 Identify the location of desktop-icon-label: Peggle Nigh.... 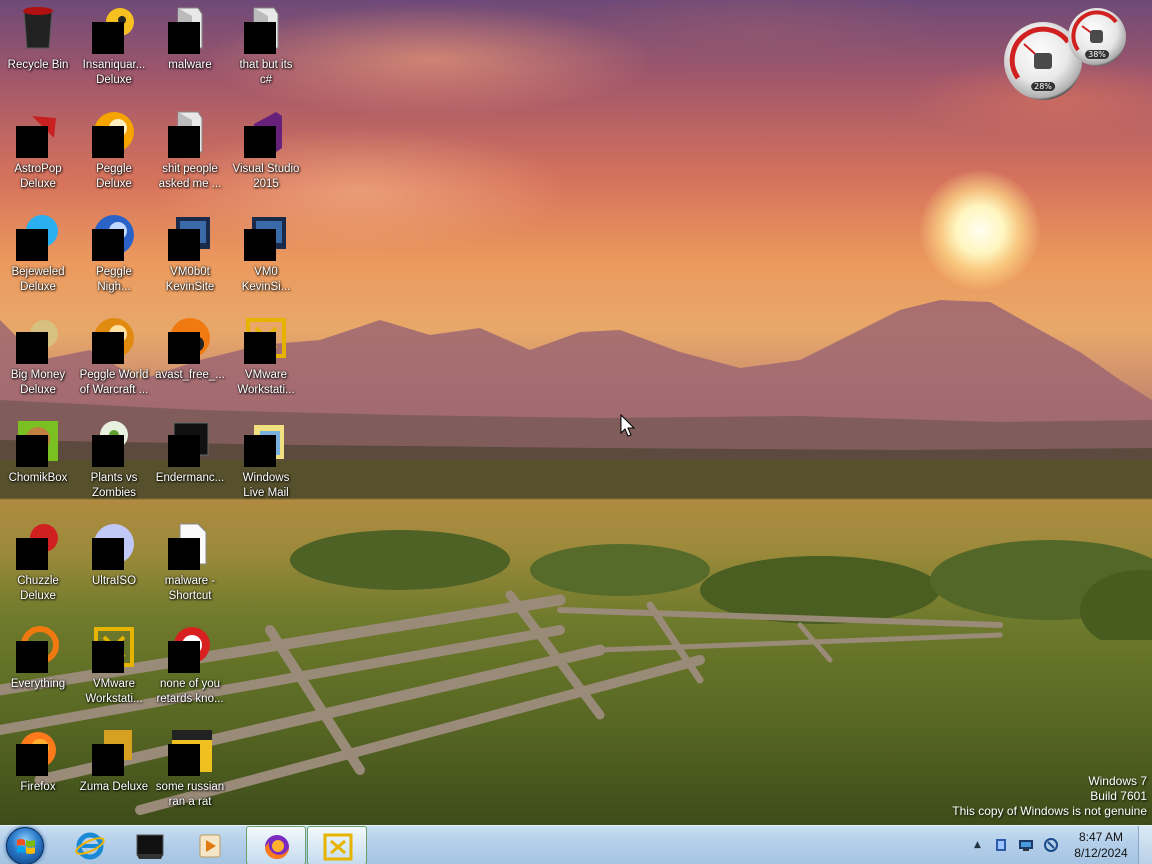
(114, 279).